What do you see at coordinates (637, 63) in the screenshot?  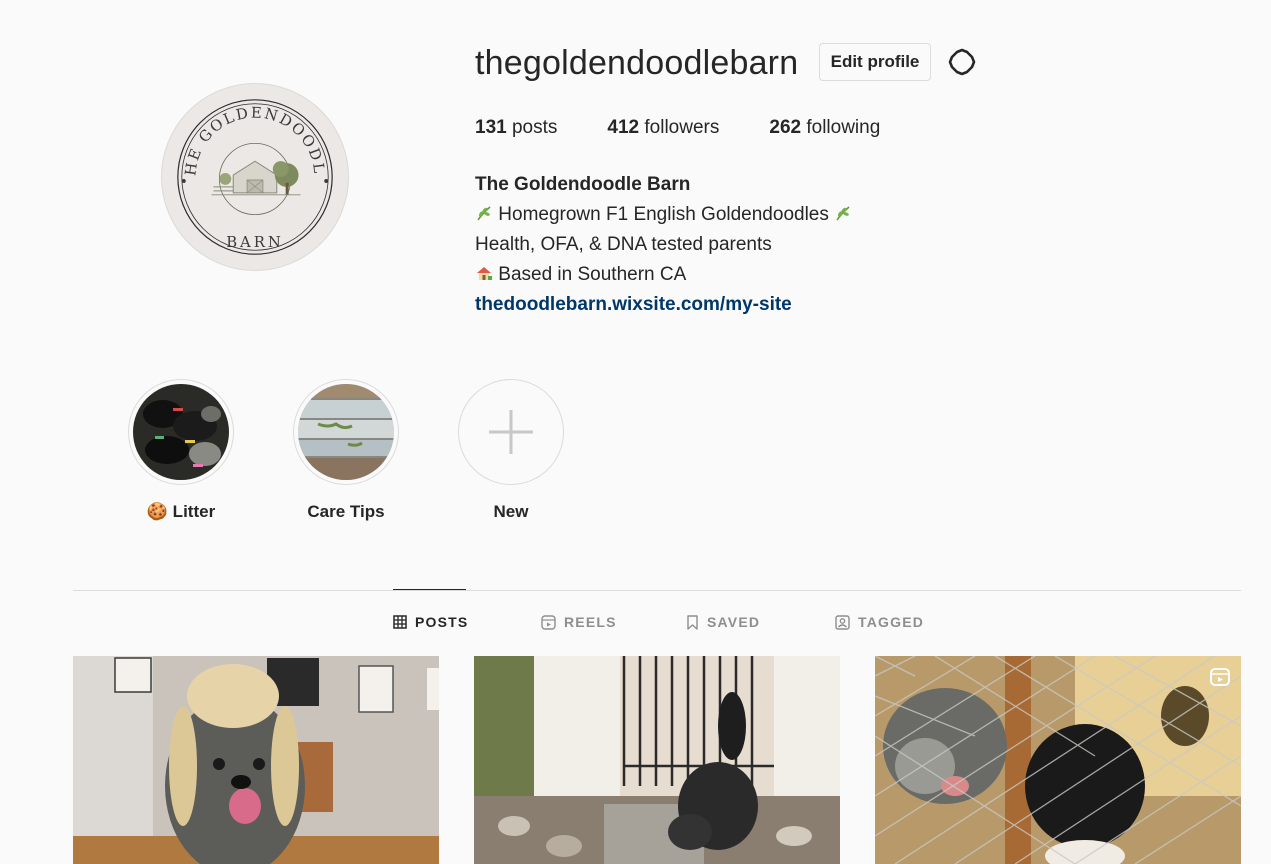 I see `profile-username: thegoldendoodlebarn` at bounding box center [637, 63].